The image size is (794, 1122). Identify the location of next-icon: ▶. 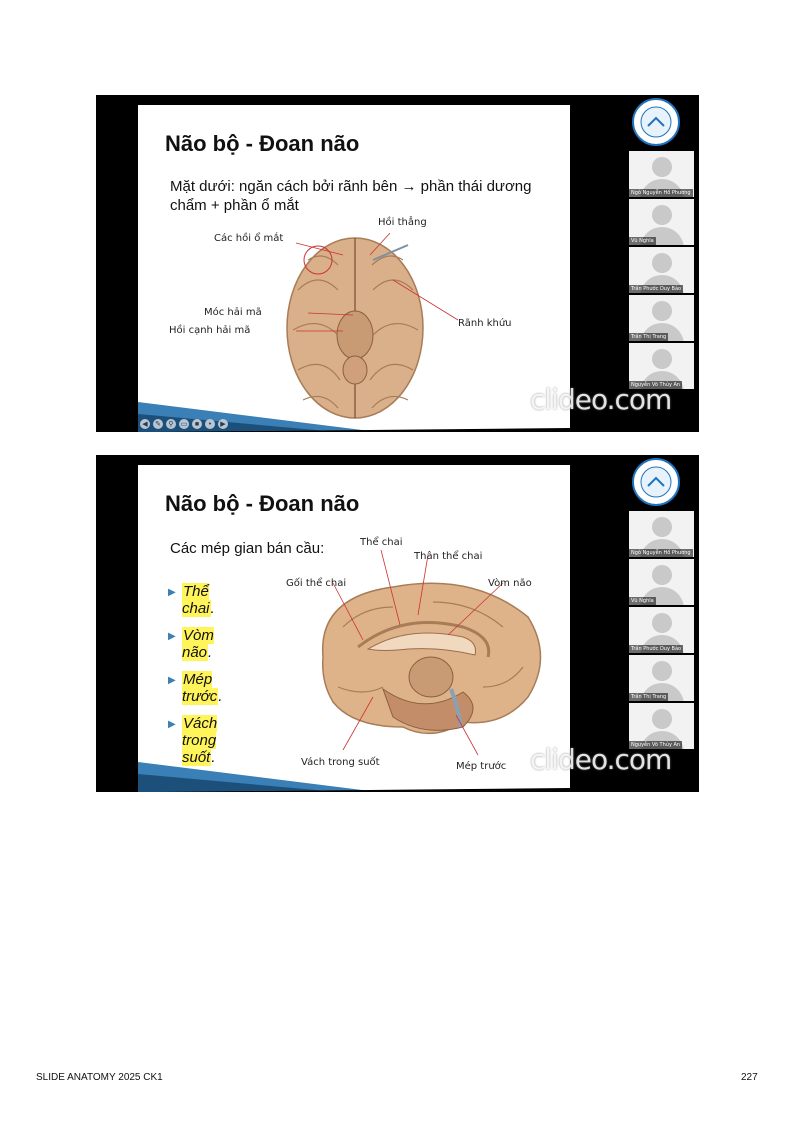
(223, 424).